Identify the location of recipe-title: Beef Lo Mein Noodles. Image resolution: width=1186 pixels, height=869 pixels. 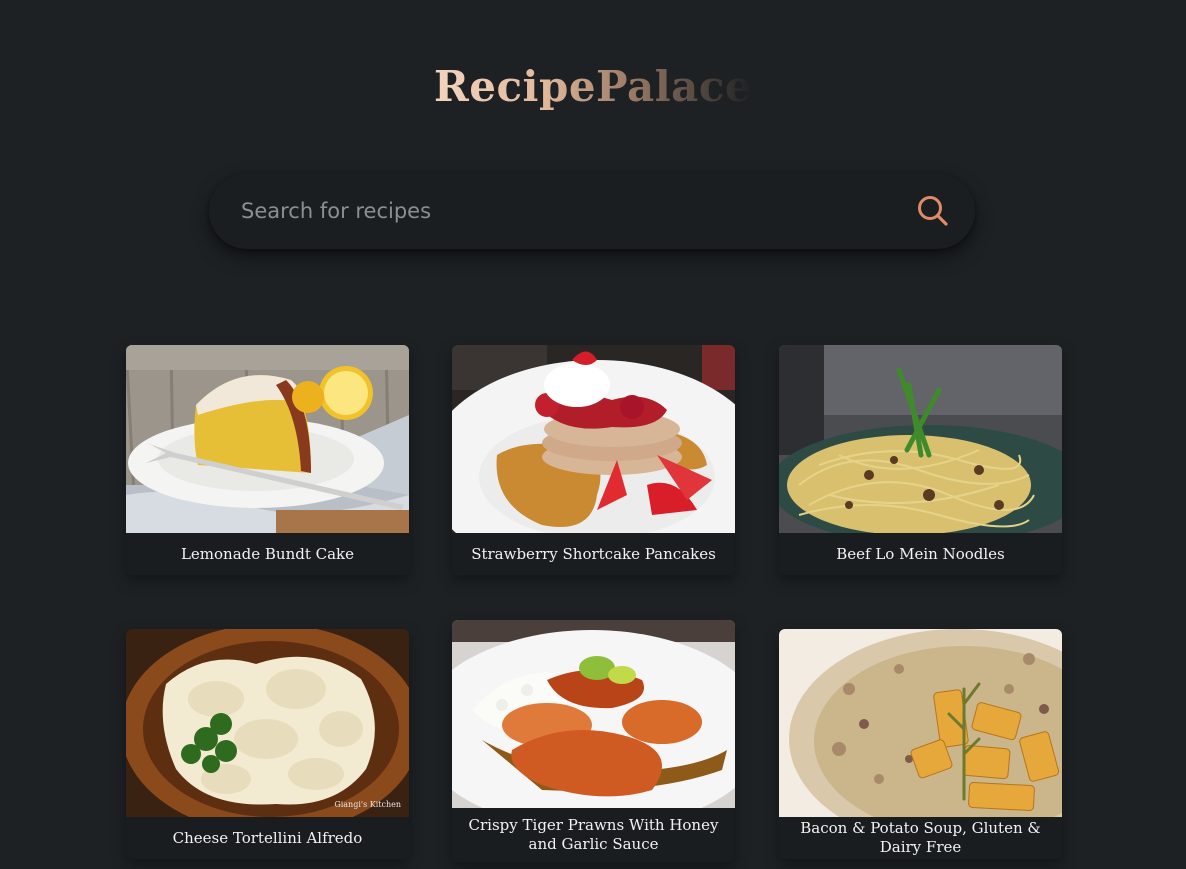
(920, 554).